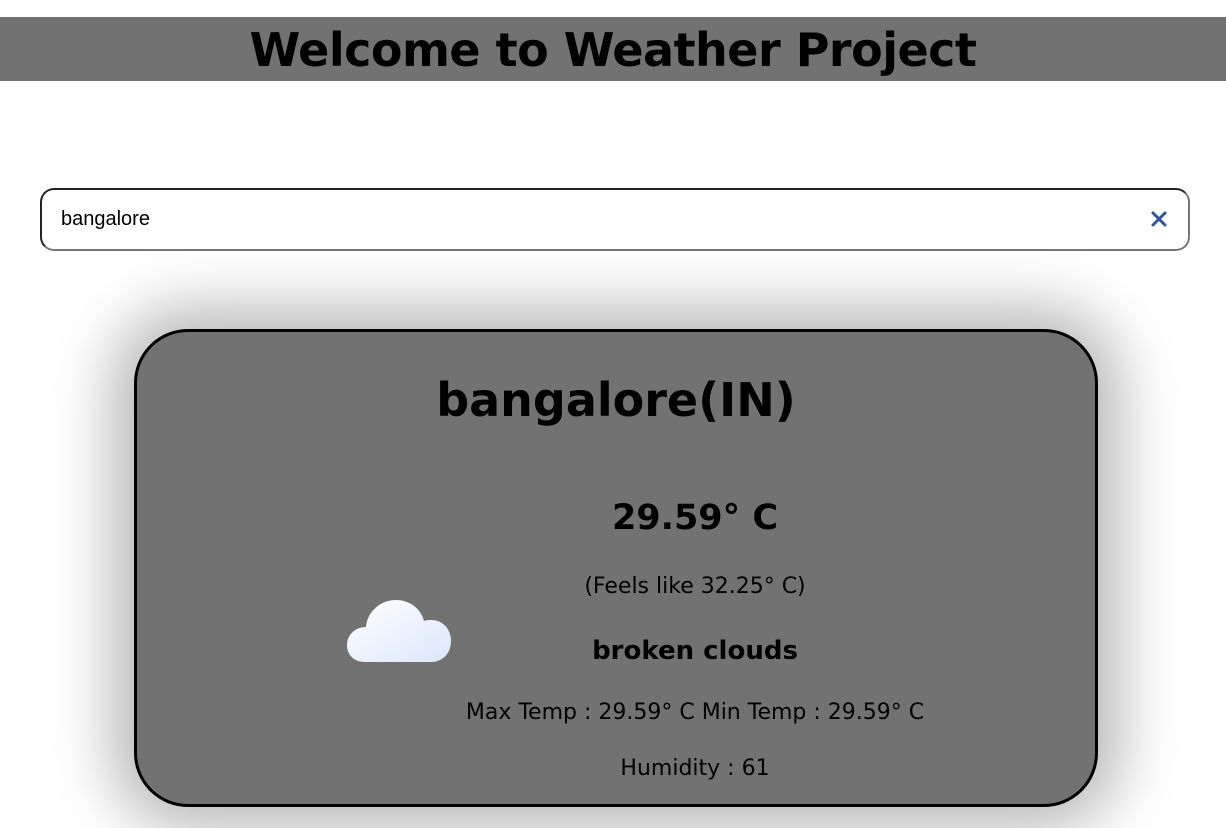 Image resolution: width=1226 pixels, height=828 pixels. What do you see at coordinates (591, 219) in the screenshot?
I see `search-input` at bounding box center [591, 219].